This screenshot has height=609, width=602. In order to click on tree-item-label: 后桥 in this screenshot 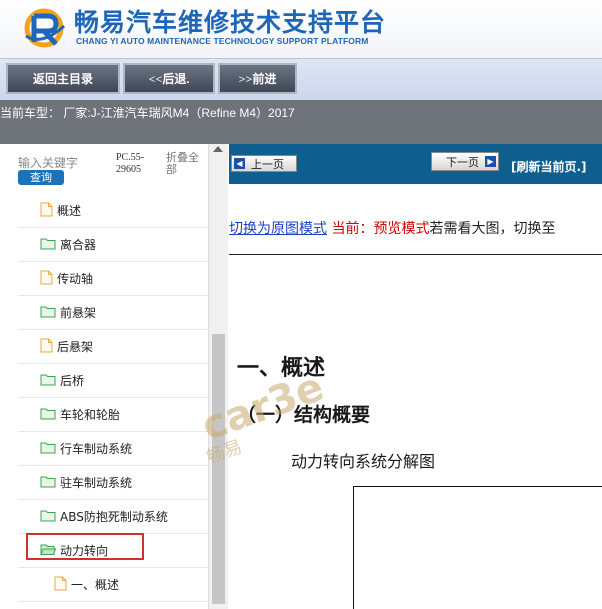, I will do `click(72, 381)`.